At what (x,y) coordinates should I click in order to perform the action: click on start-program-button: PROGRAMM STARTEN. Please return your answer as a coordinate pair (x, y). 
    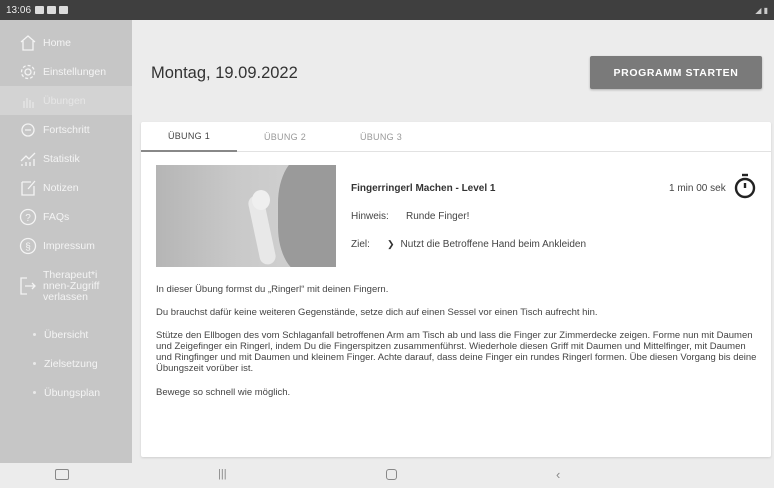
    Looking at the image, I should click on (676, 72).